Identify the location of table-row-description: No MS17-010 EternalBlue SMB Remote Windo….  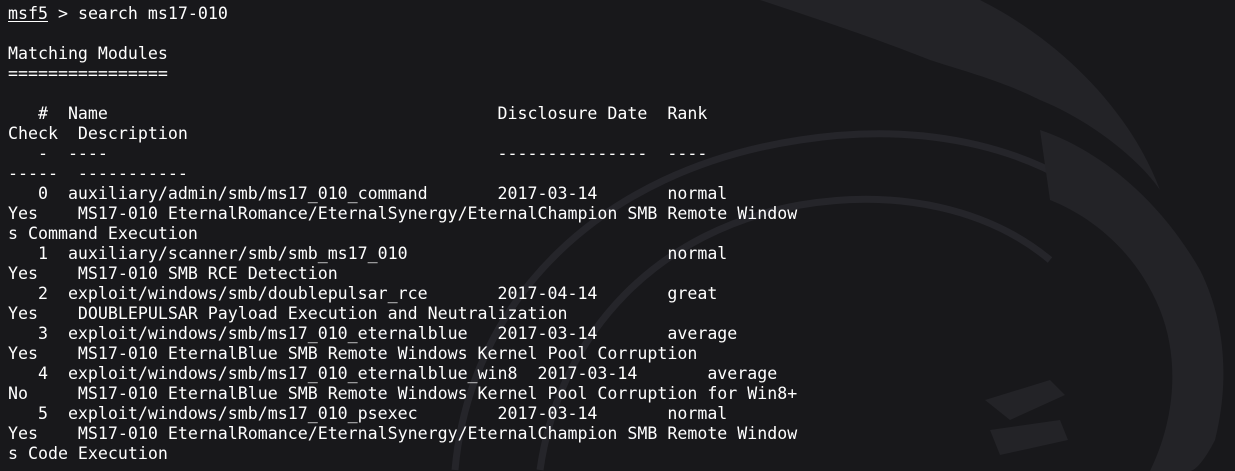
(403, 393).